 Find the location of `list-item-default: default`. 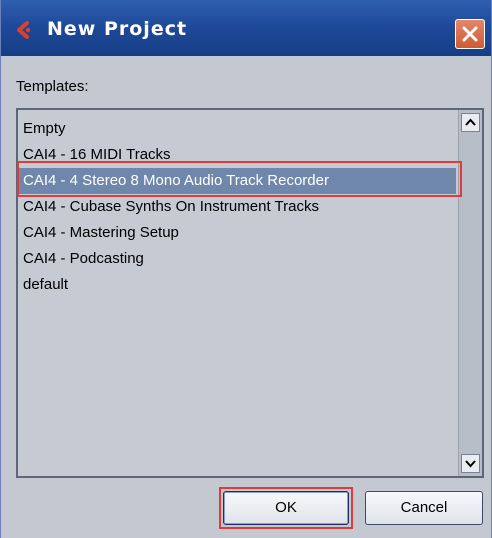

list-item-default: default is located at coordinates (237, 285).